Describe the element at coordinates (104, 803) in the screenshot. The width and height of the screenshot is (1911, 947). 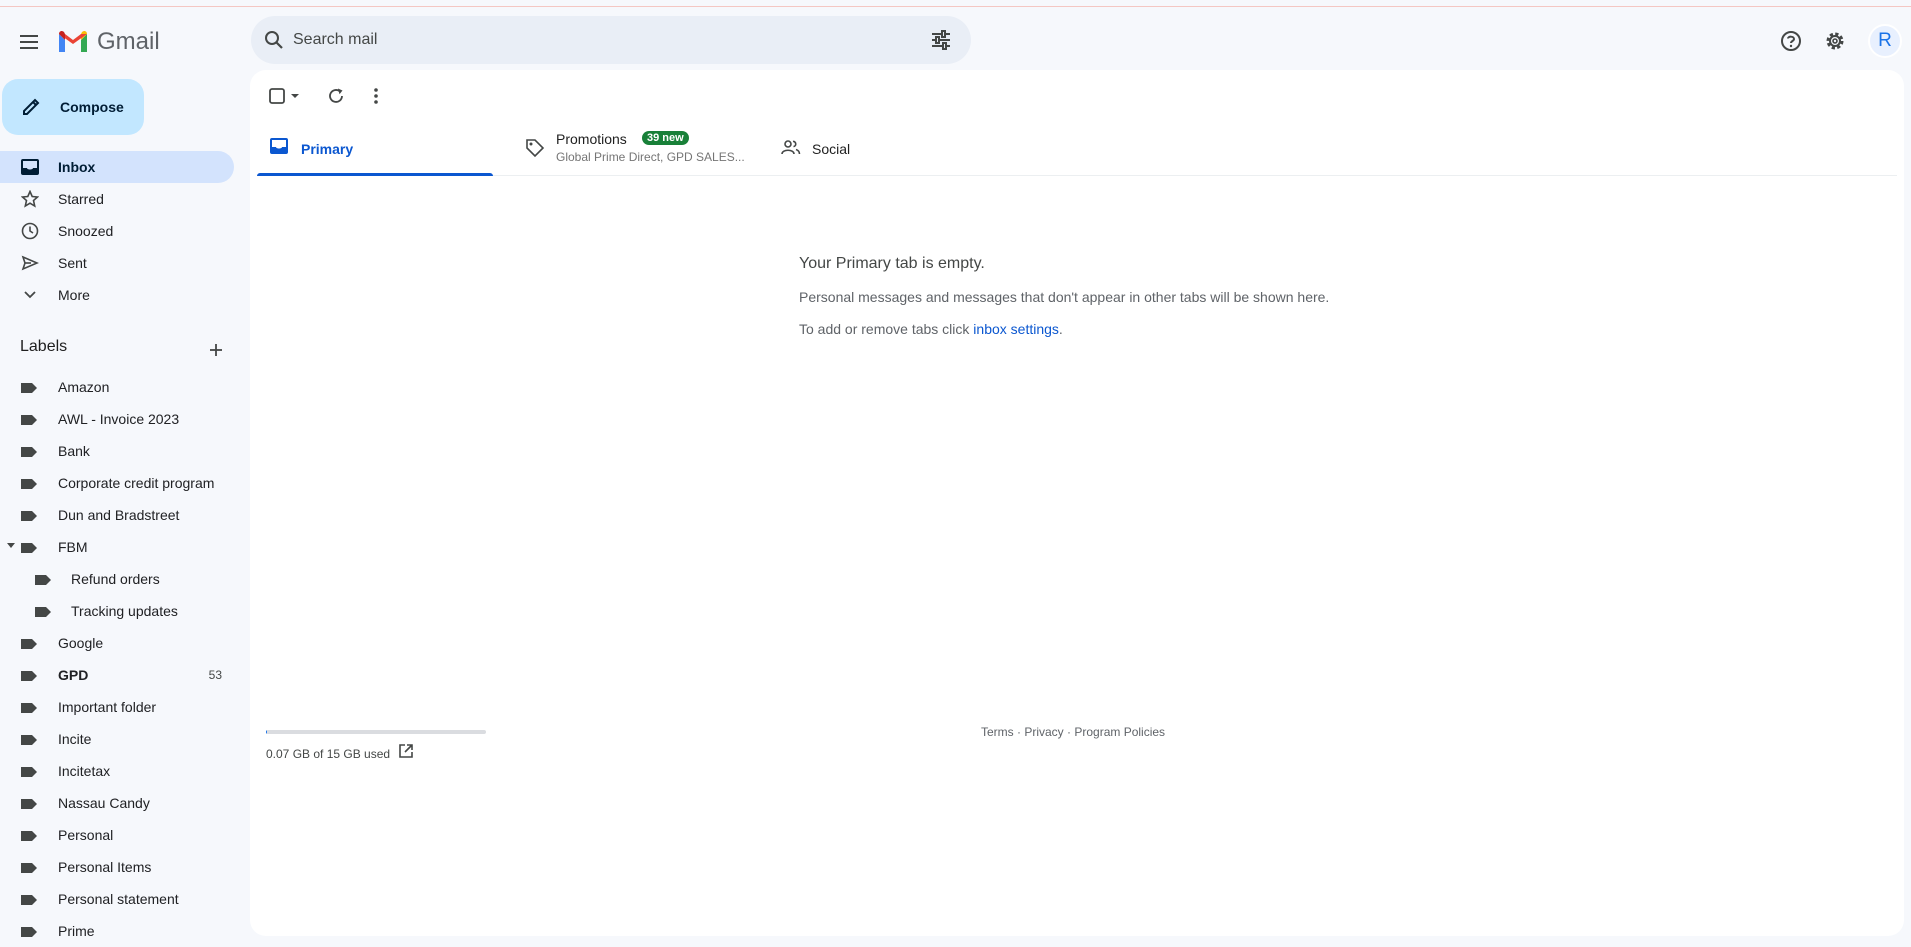
I see `sidebar-label-text: Nassau Candy` at that location.